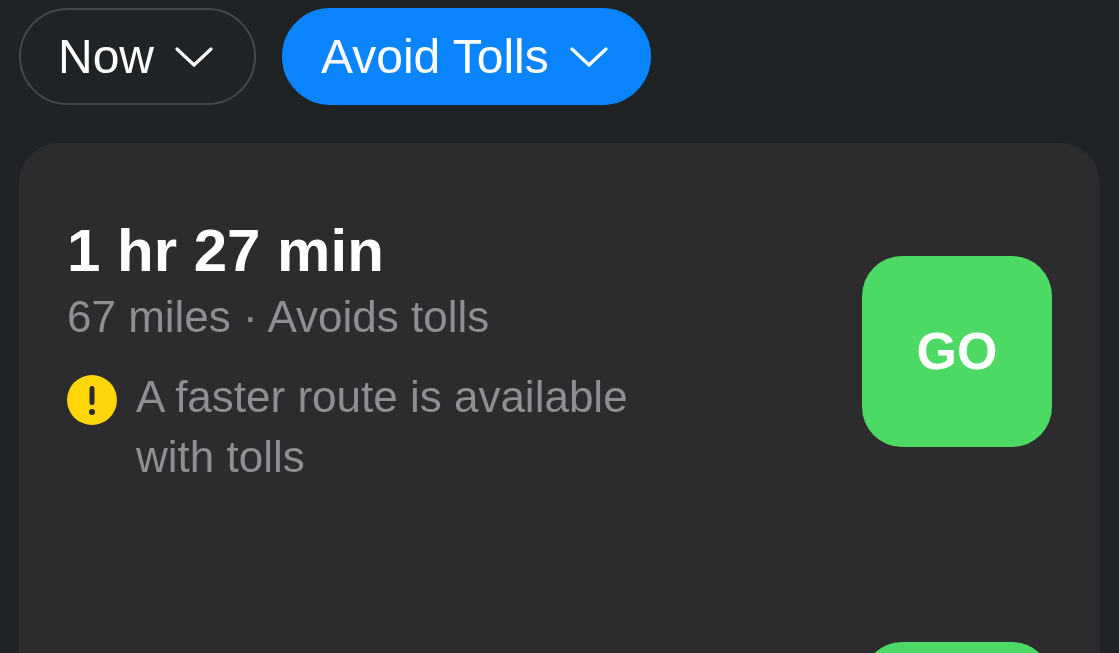 Image resolution: width=1119 pixels, height=653 pixels. I want to click on route-duration: 1 hr 27 min, so click(226, 251).